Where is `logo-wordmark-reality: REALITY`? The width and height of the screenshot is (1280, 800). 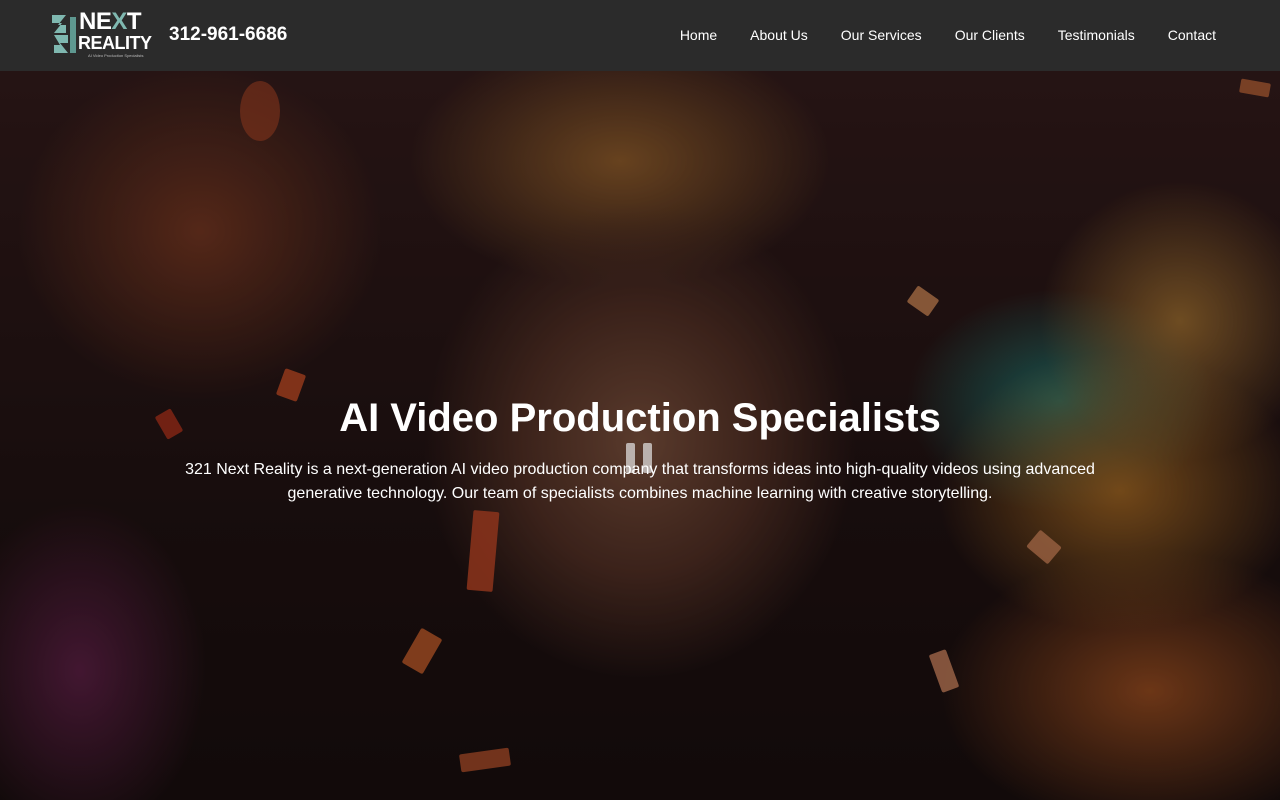
logo-wordmark-reality: REALITY is located at coordinates (115, 43).